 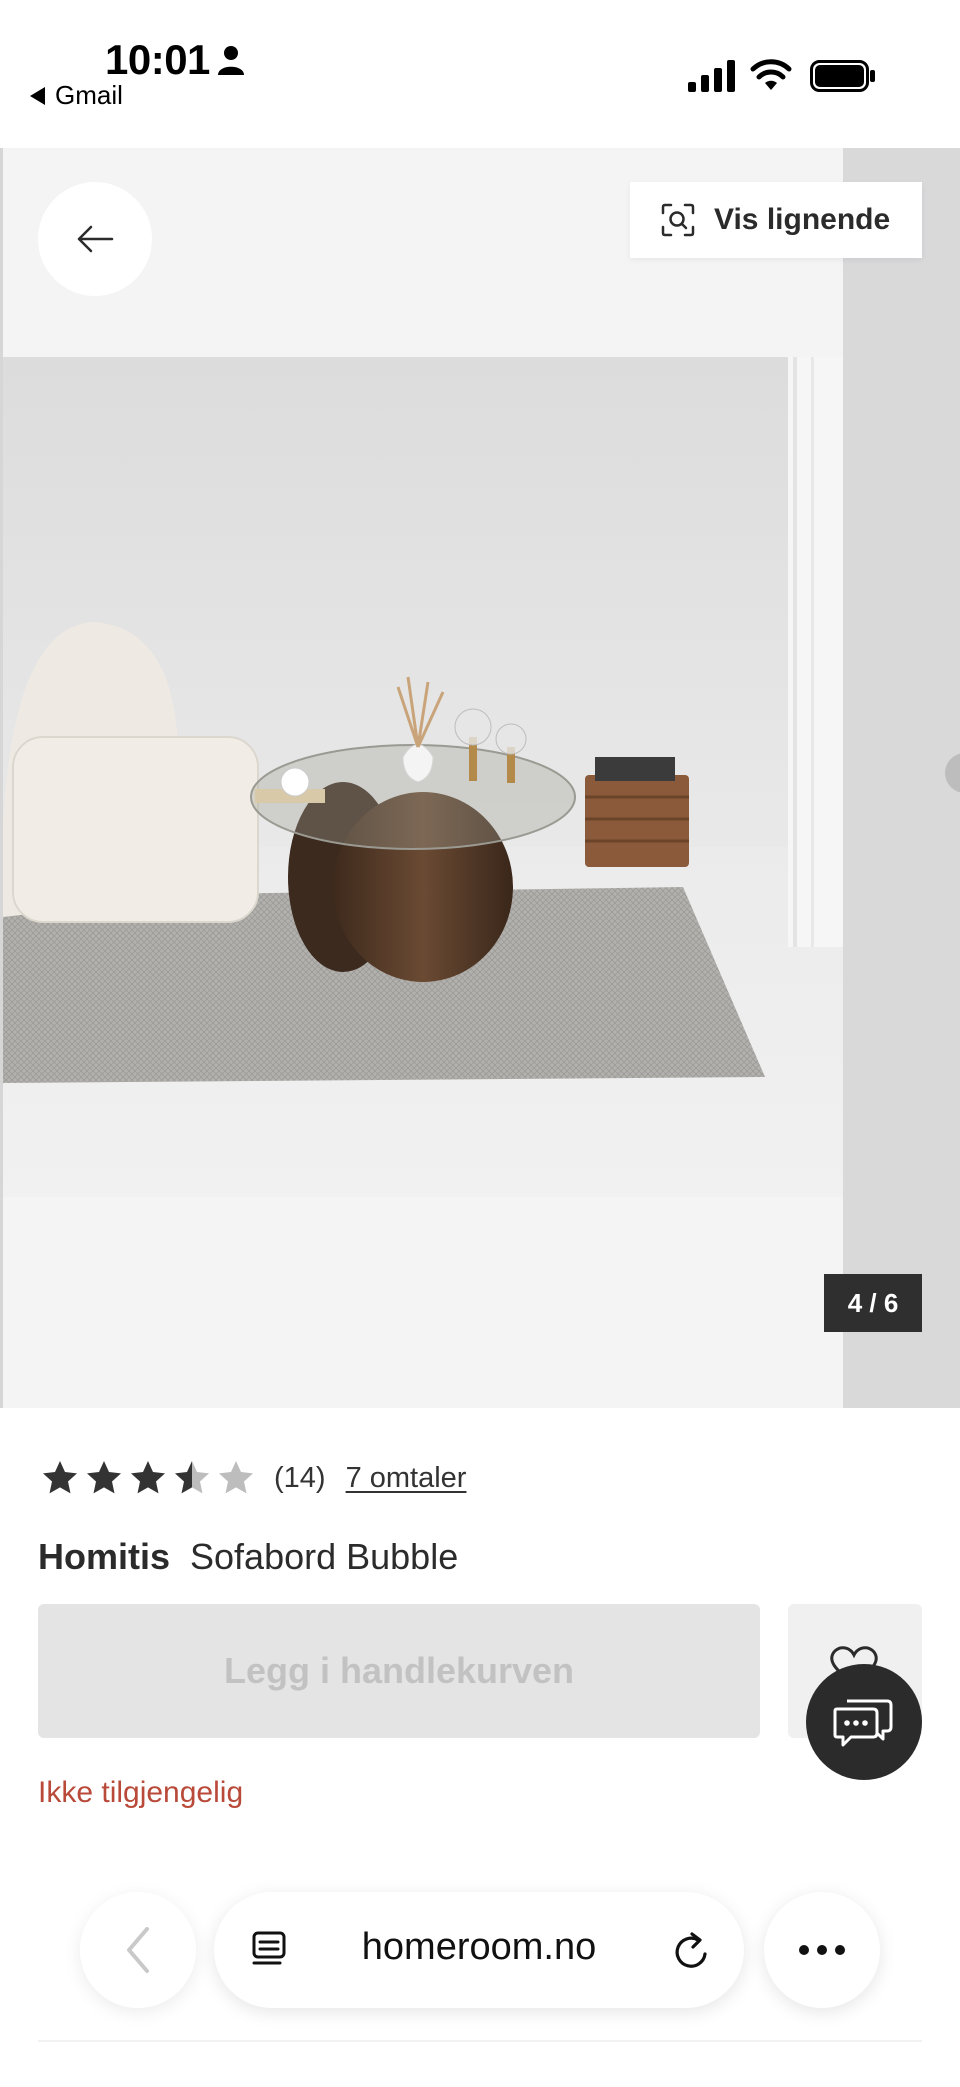 I want to click on chat-button, so click(x=864, y=1722).